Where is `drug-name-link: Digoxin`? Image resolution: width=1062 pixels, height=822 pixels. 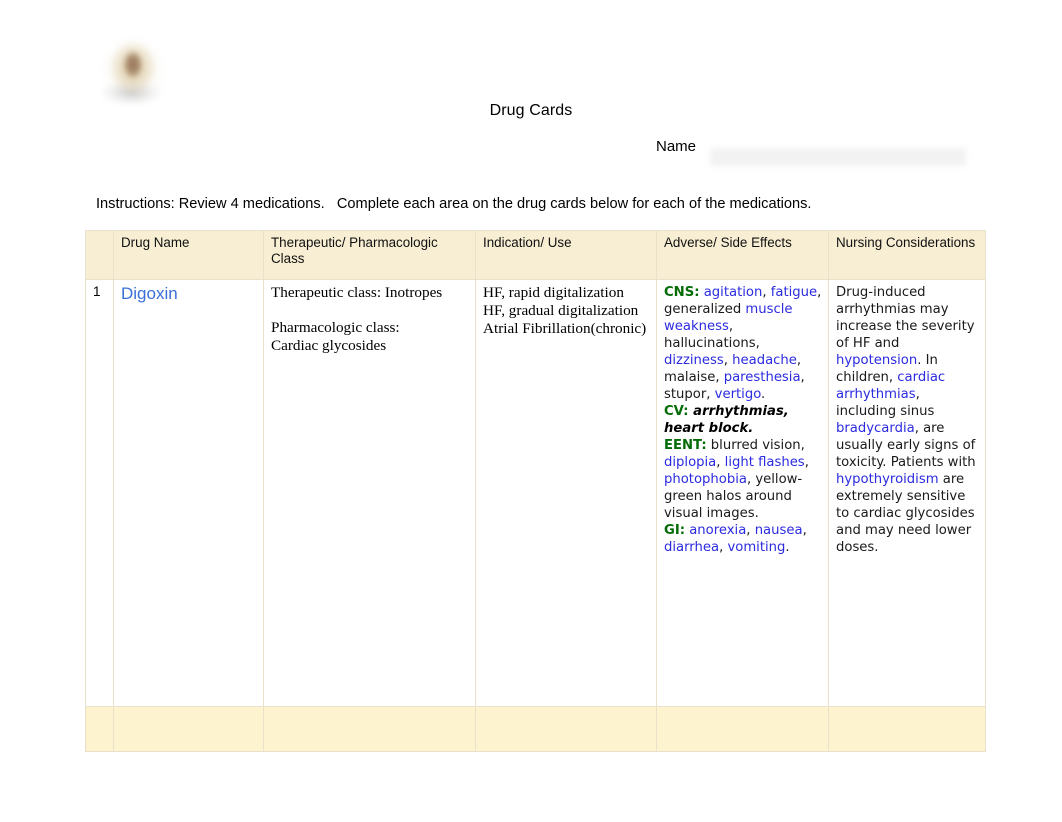
drug-name-link: Digoxin is located at coordinates (188, 493).